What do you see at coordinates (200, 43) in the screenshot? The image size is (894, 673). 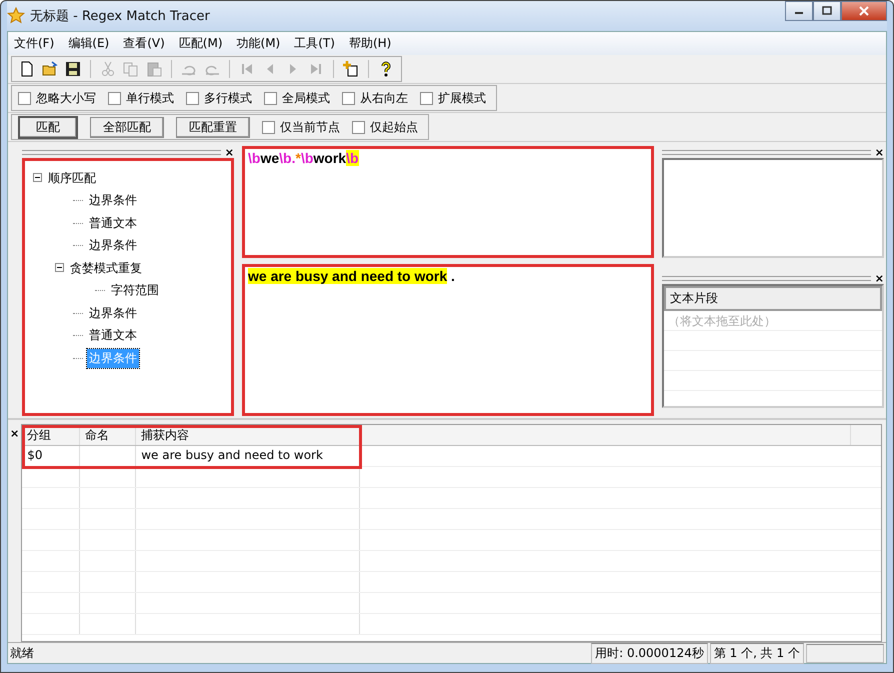 I see `menu-item: 匹配(M)` at bounding box center [200, 43].